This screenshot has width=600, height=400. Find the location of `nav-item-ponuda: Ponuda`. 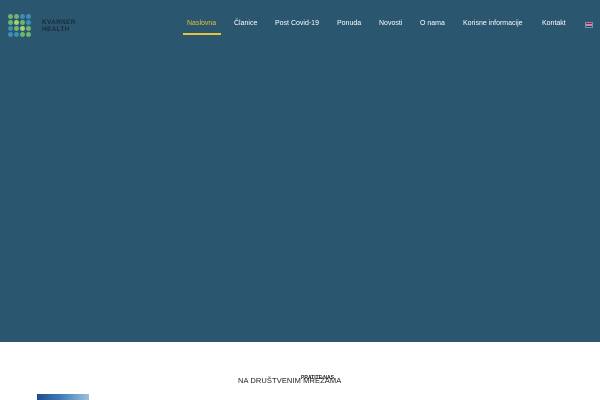

nav-item-ponuda: Ponuda is located at coordinates (349, 23).